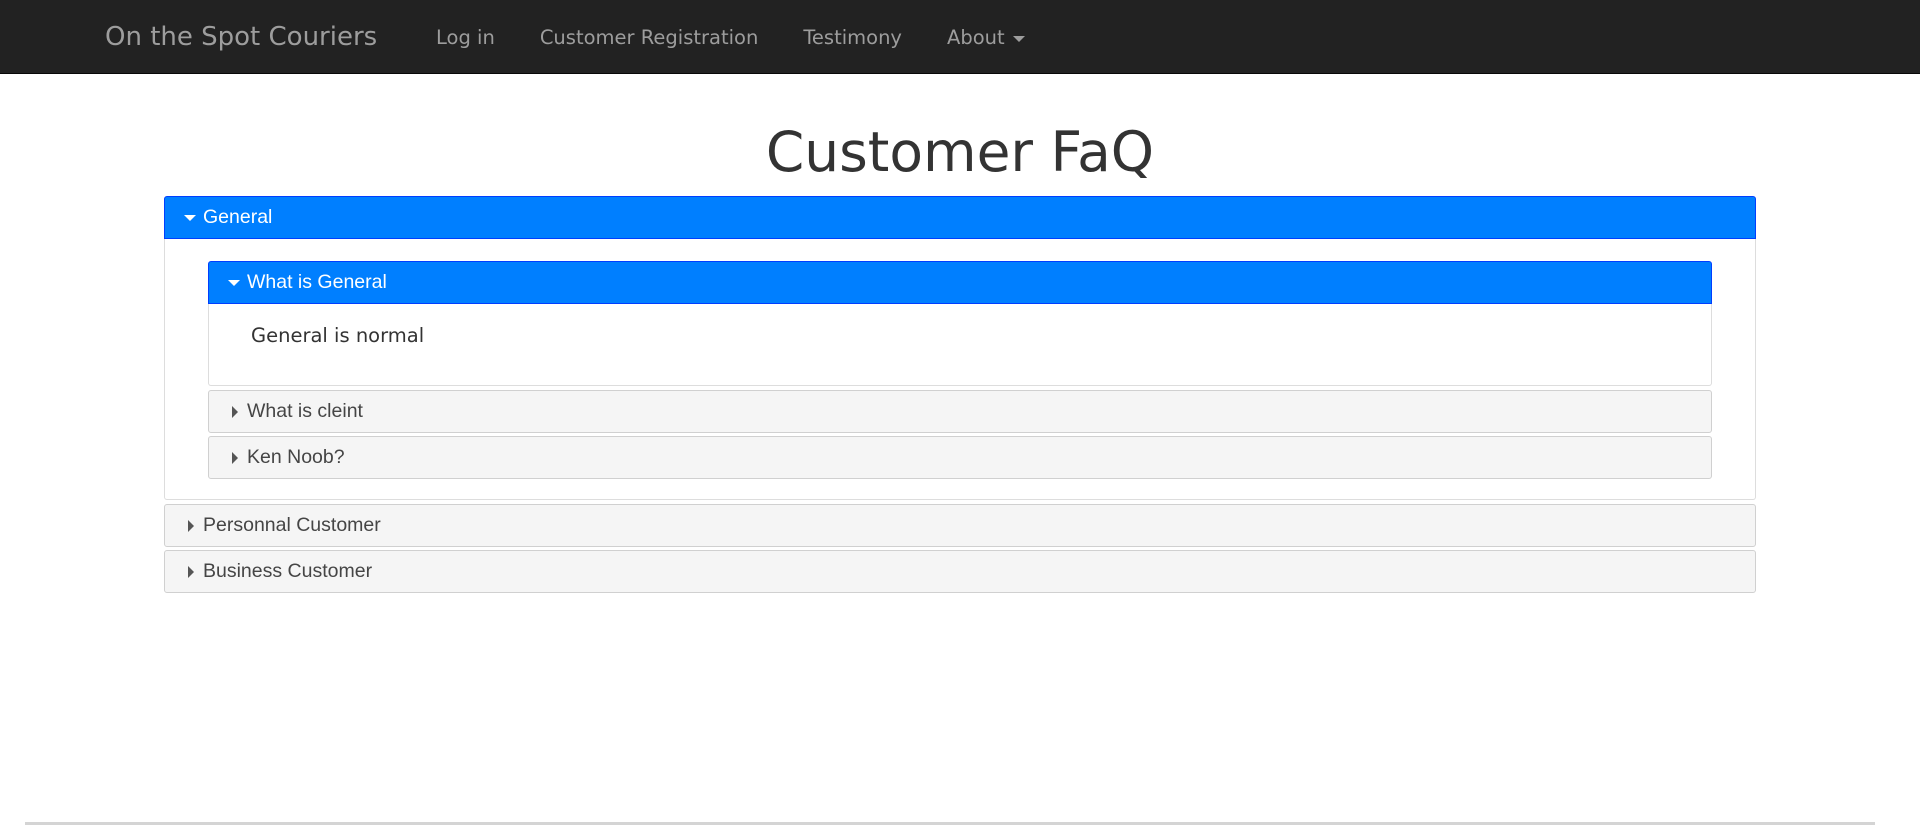 The height and width of the screenshot is (827, 1920). I want to click on answer-text: General is normal, so click(338, 335).